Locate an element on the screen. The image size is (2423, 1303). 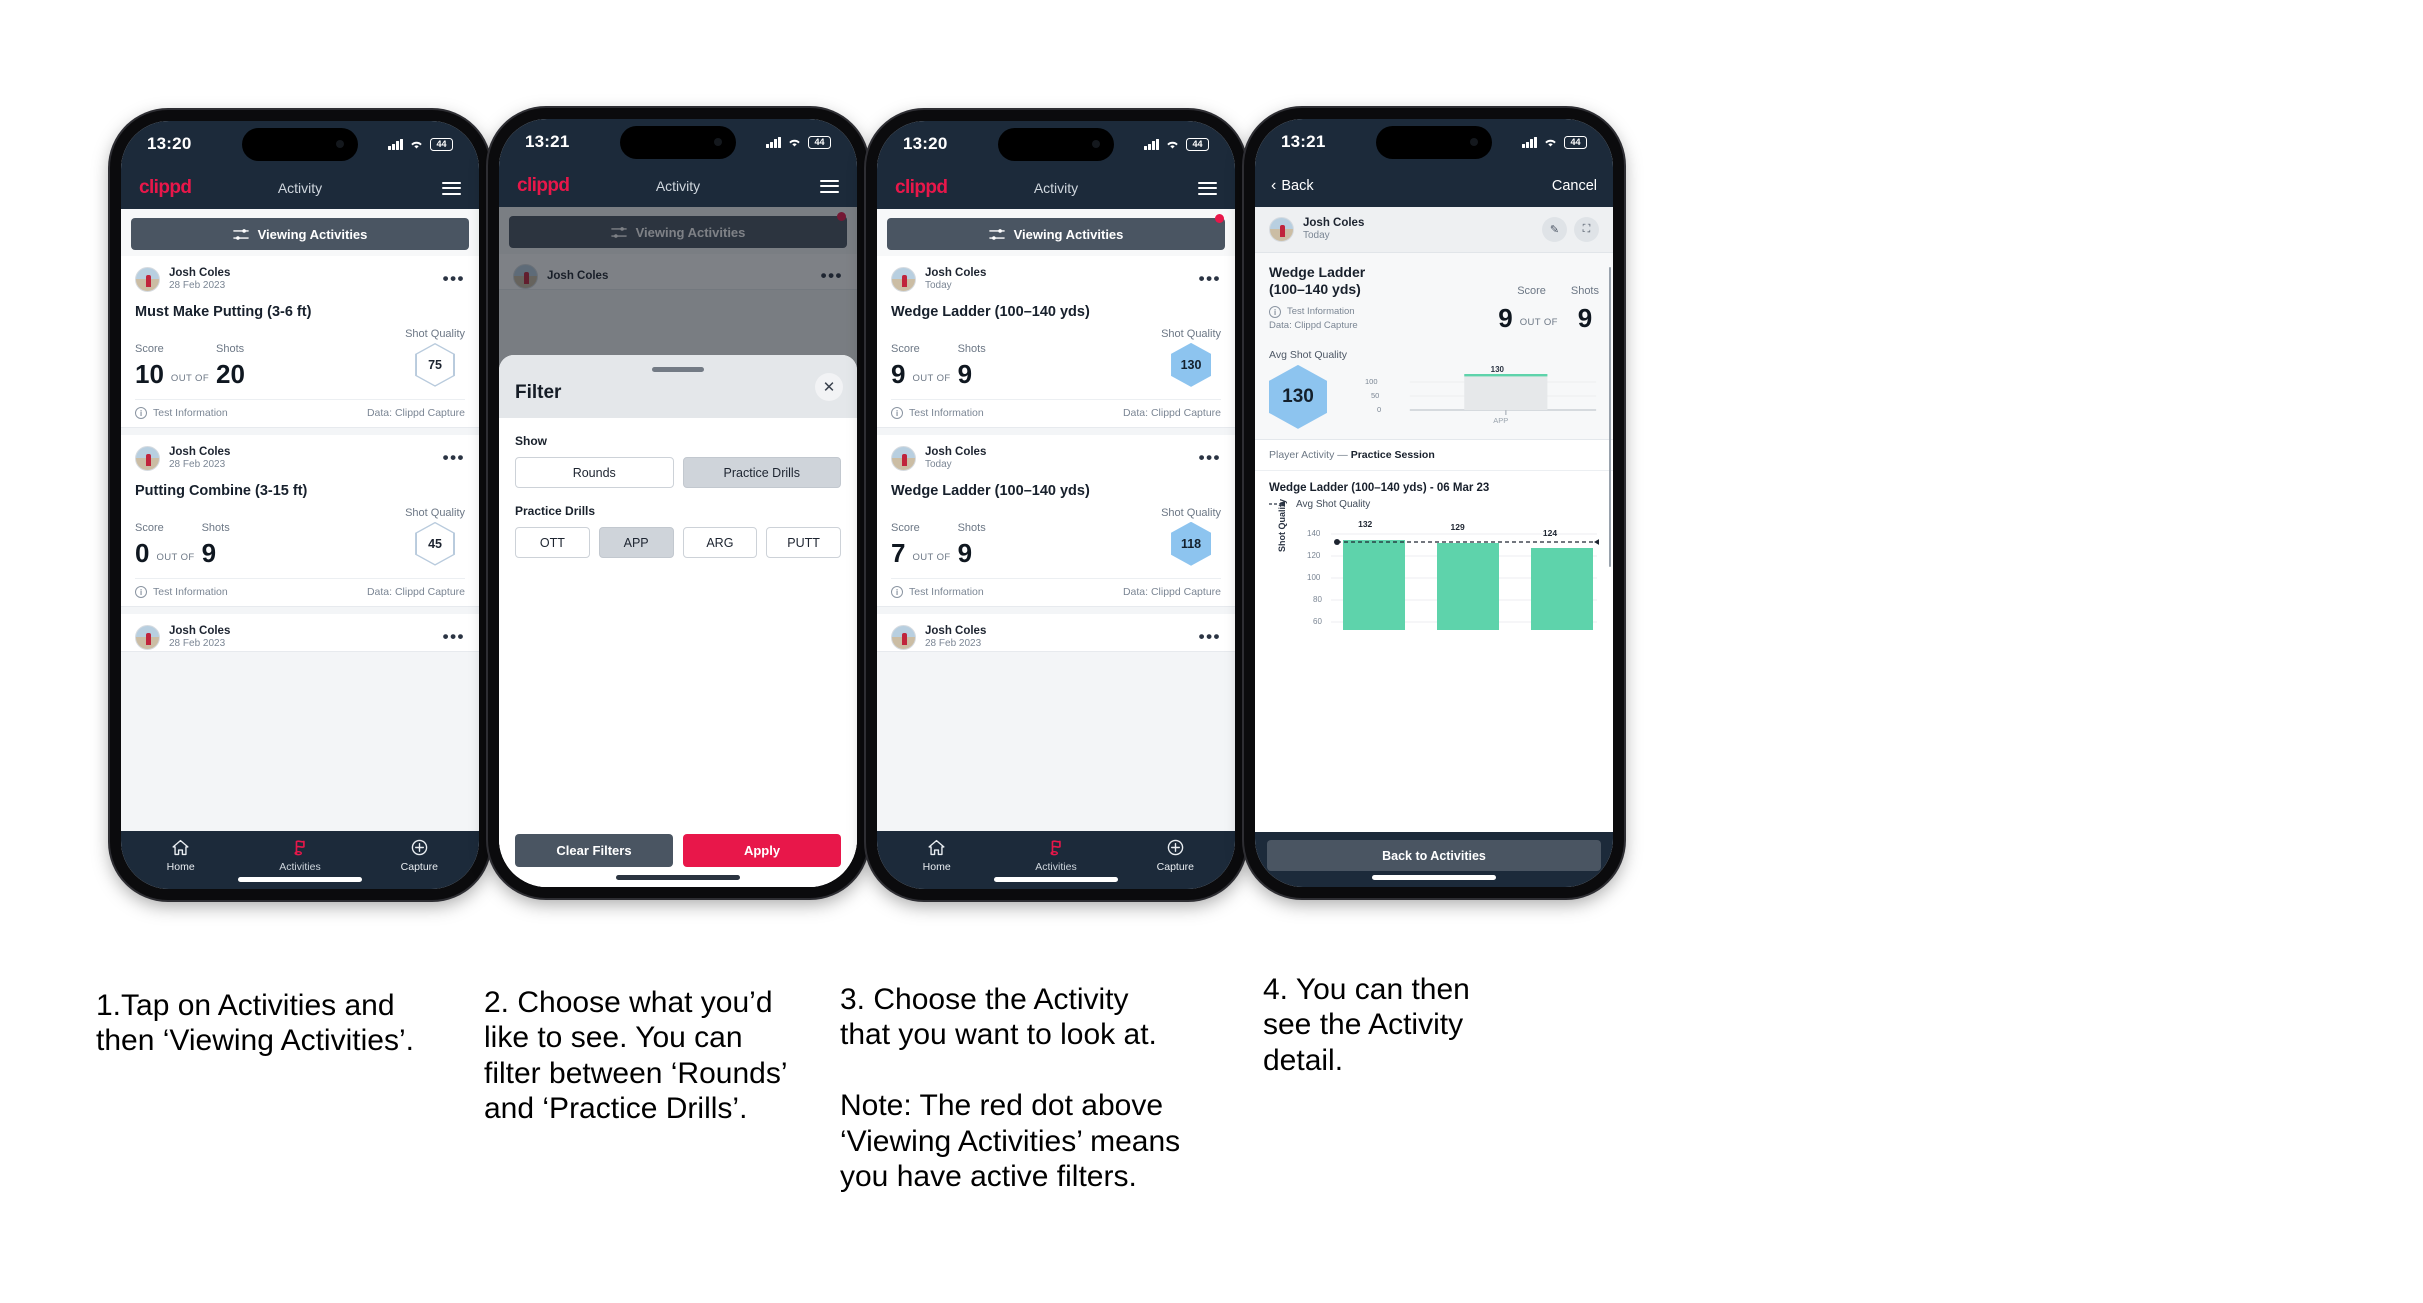
expand-icon: ⛶ is located at coordinates (1586, 229).